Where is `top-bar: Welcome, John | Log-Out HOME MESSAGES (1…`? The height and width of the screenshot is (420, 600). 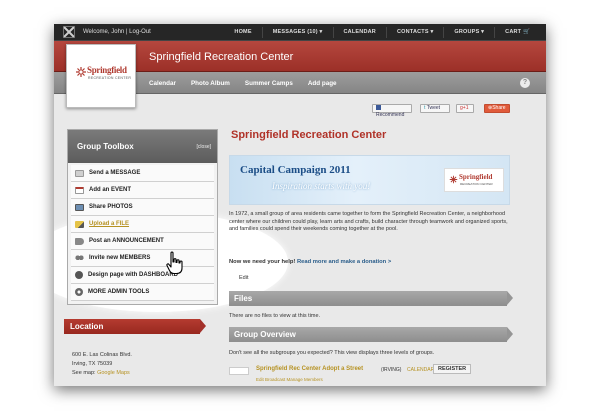
top-bar: Welcome, John | Log-Out HOME MESSAGES (1… is located at coordinates (300, 32).